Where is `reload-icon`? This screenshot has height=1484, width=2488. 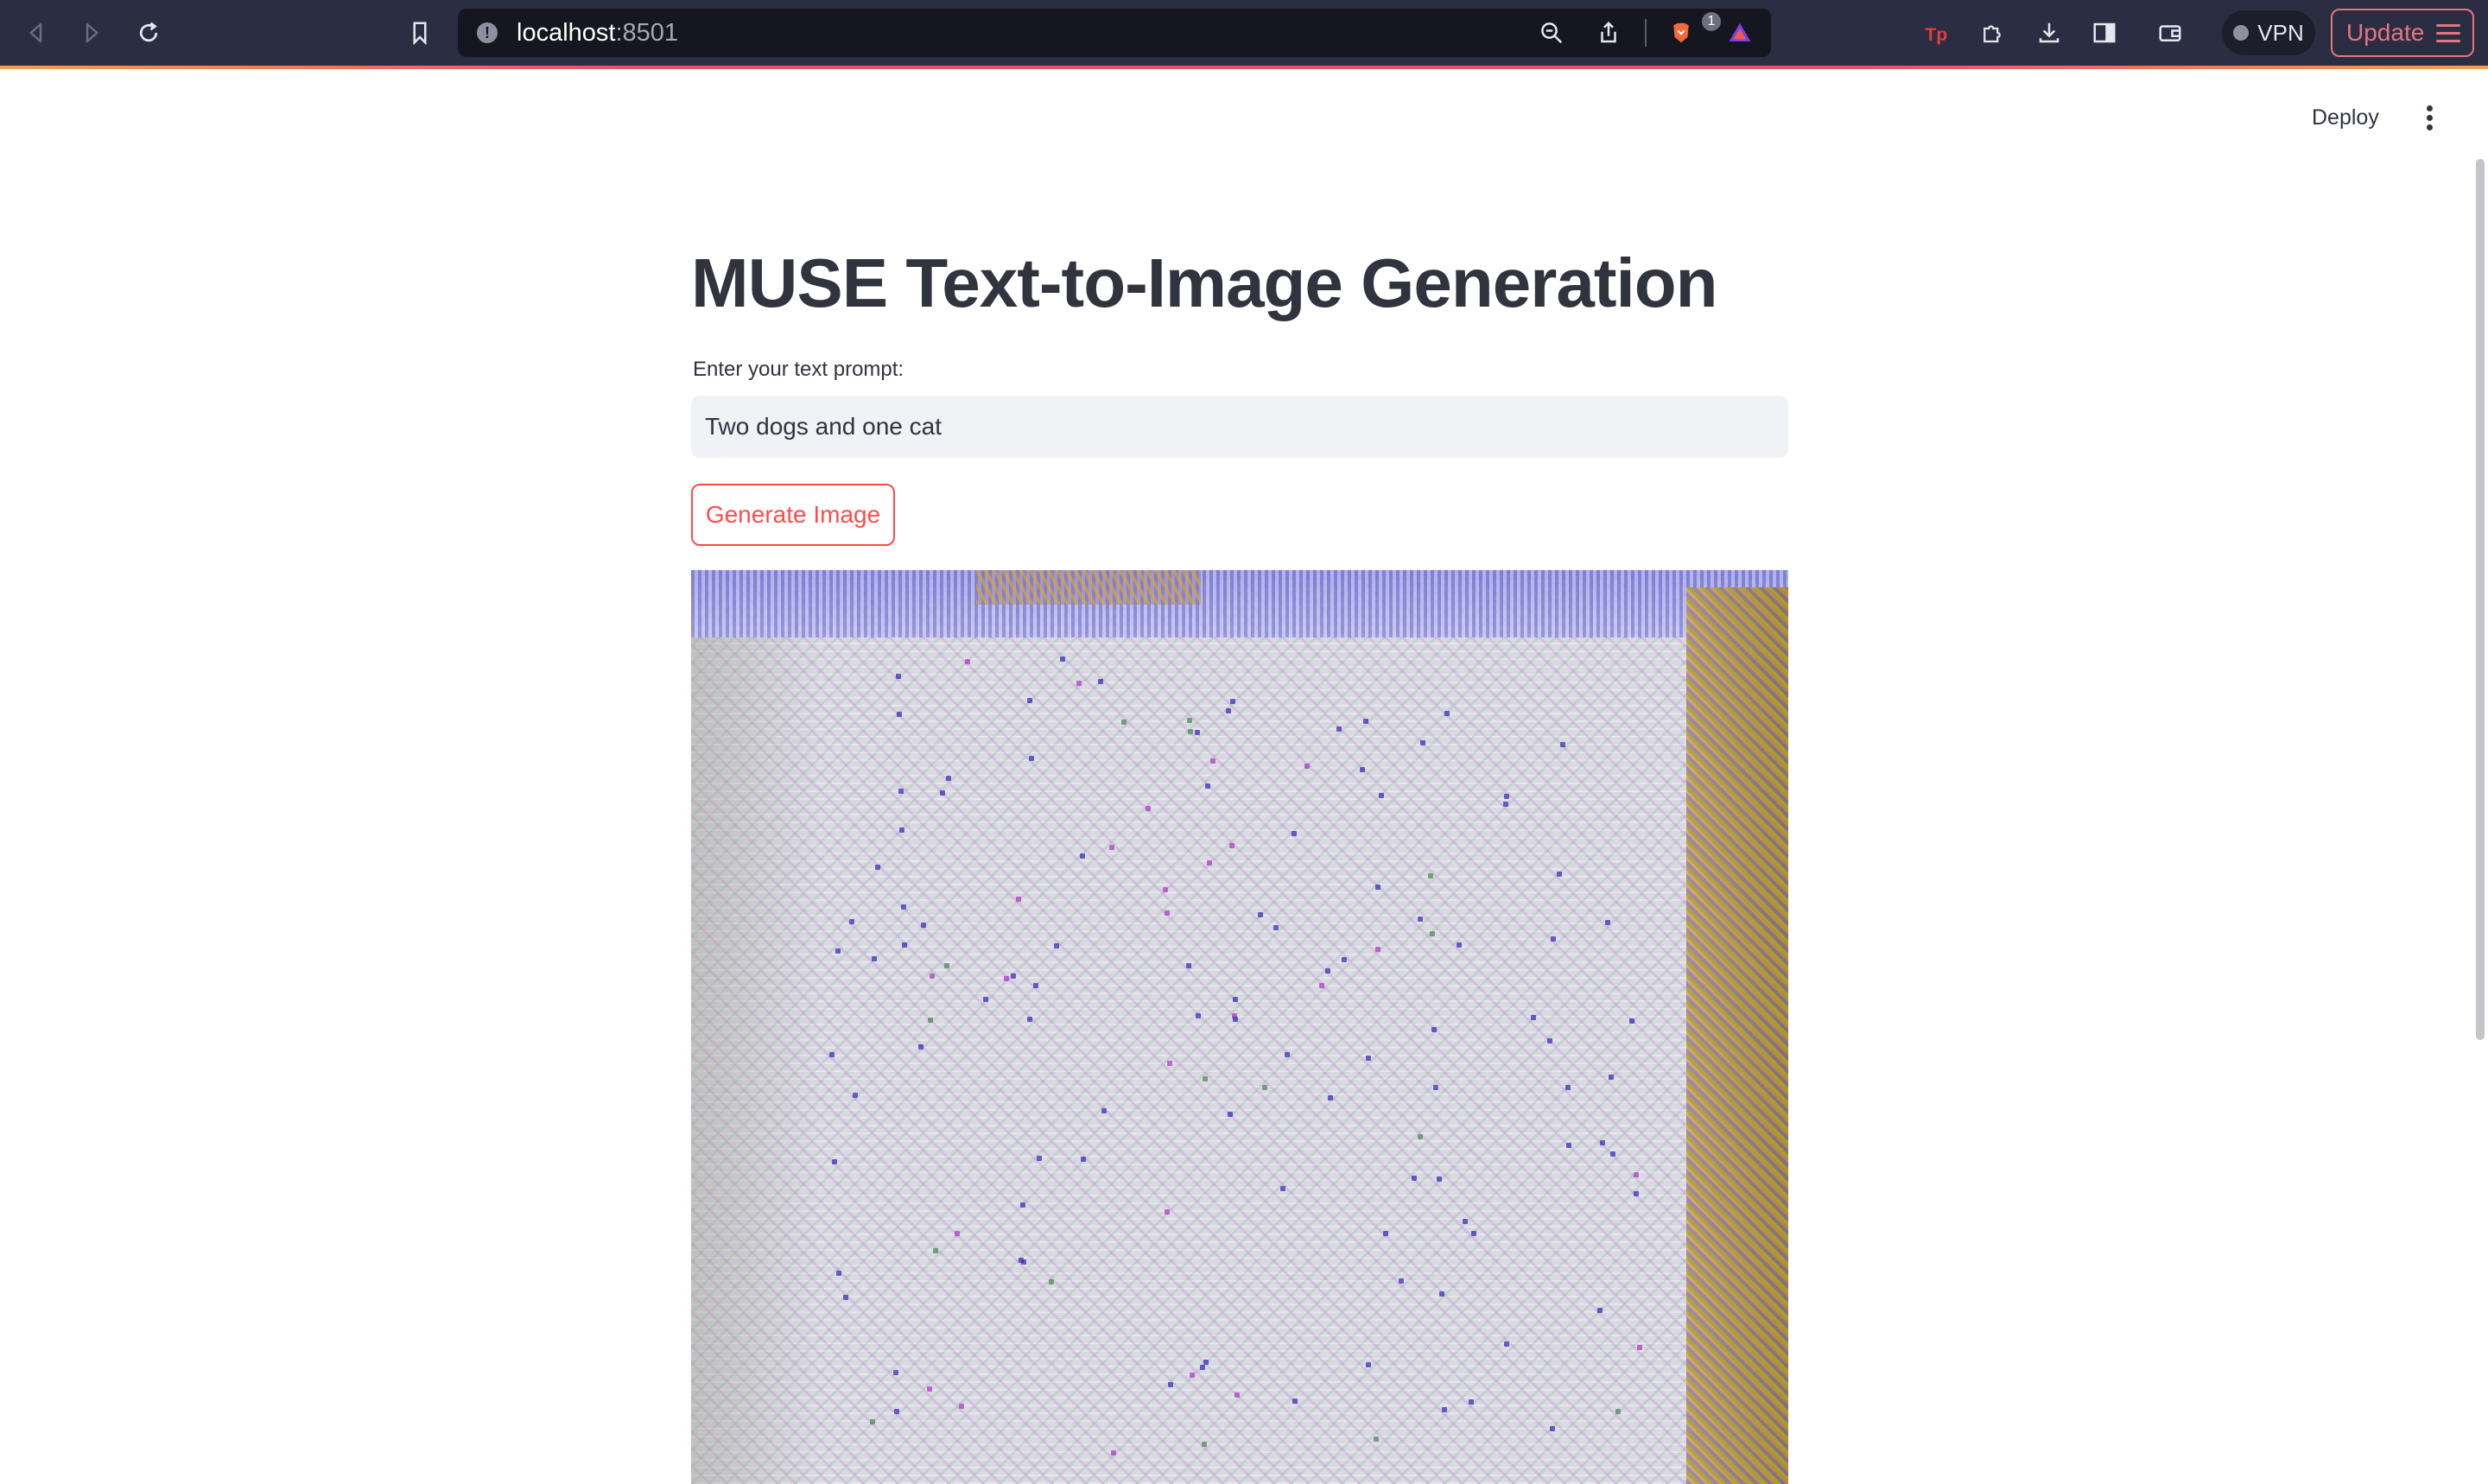 reload-icon is located at coordinates (148, 32).